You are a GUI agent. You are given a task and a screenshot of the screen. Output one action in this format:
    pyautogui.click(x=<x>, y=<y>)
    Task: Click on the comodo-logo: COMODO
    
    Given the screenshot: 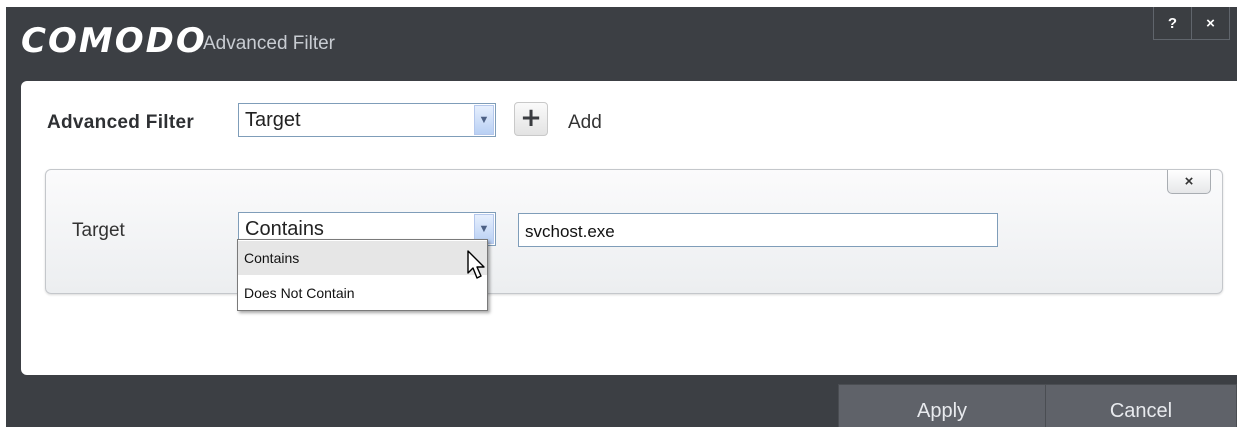 What is the action you would take?
    pyautogui.click(x=114, y=41)
    